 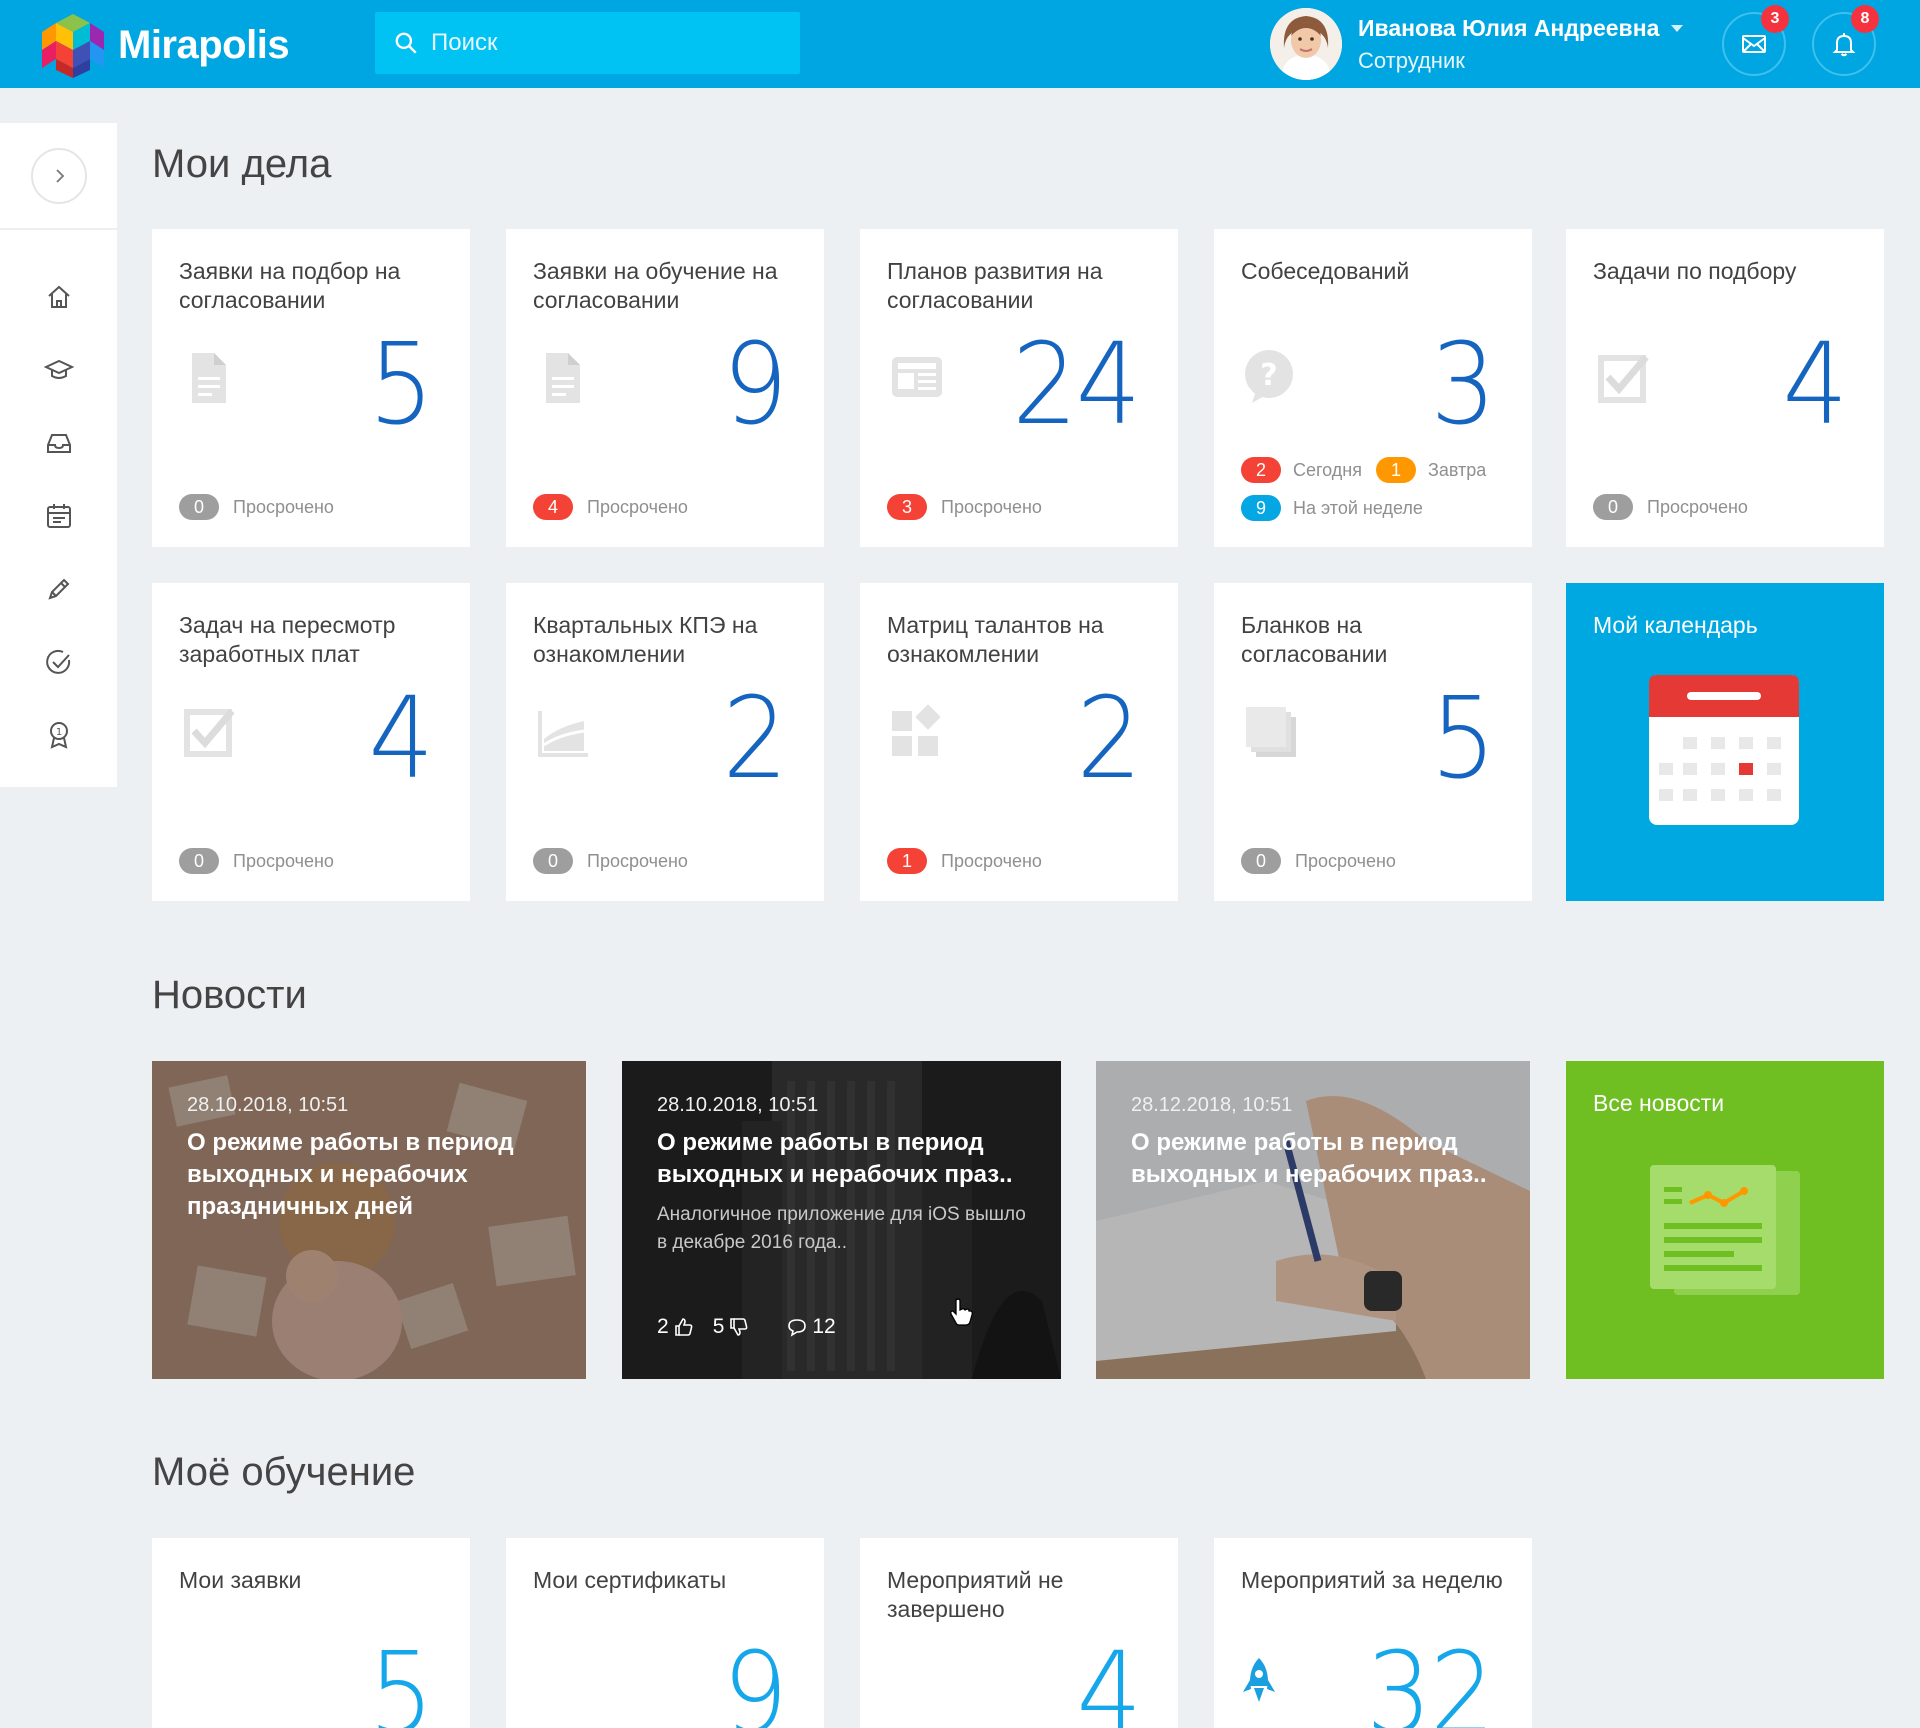 I want to click on likes-count: 2, so click(x=663, y=1326).